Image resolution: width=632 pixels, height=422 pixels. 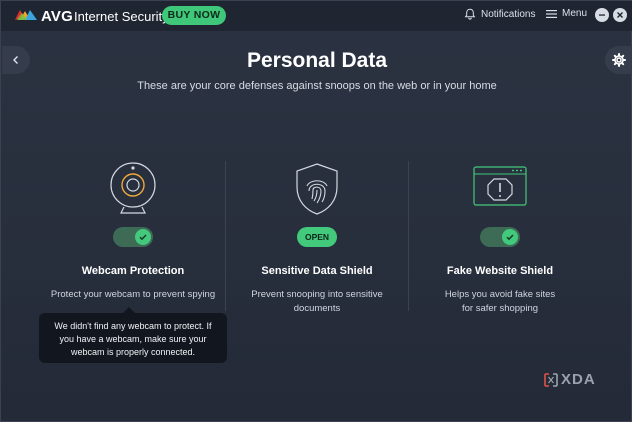 I want to click on product-name: Internet Security, so click(x=121, y=16).